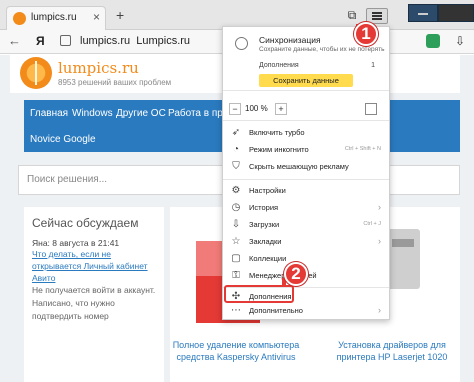 The width and height of the screenshot is (474, 382). I want to click on orange-logo-icon, so click(36, 73).